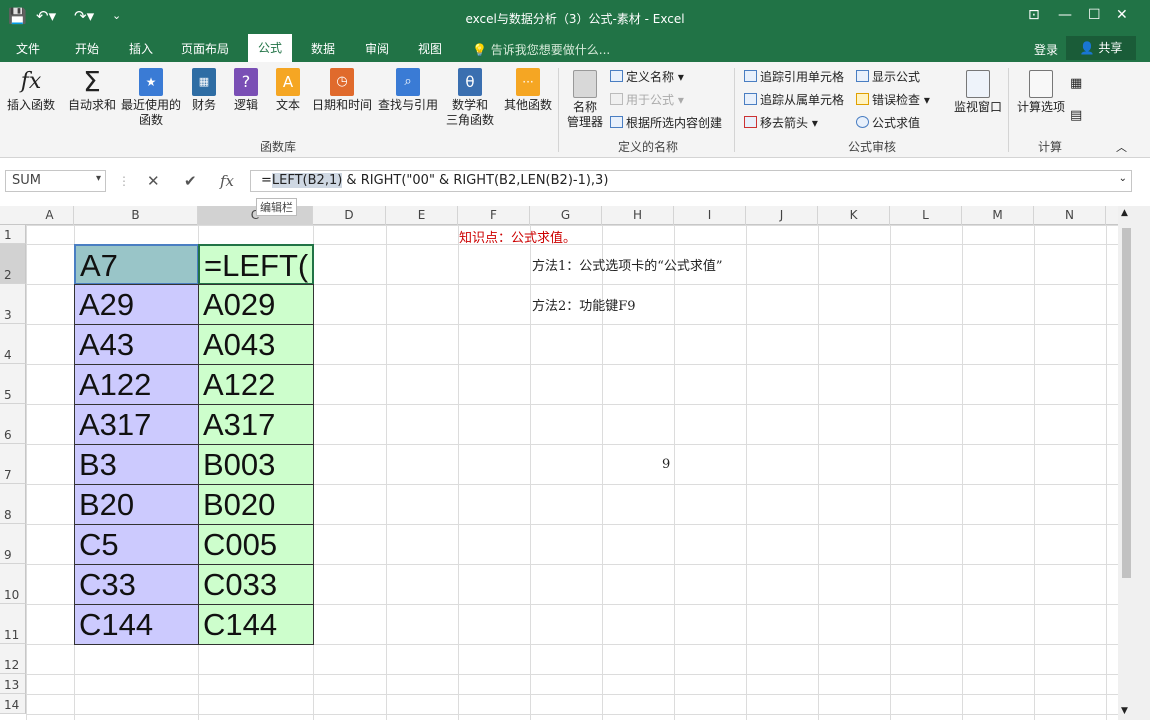 Image resolution: width=1150 pixels, height=720 pixels. What do you see at coordinates (13, 464) in the screenshot?
I see `row-header-7: 7` at bounding box center [13, 464].